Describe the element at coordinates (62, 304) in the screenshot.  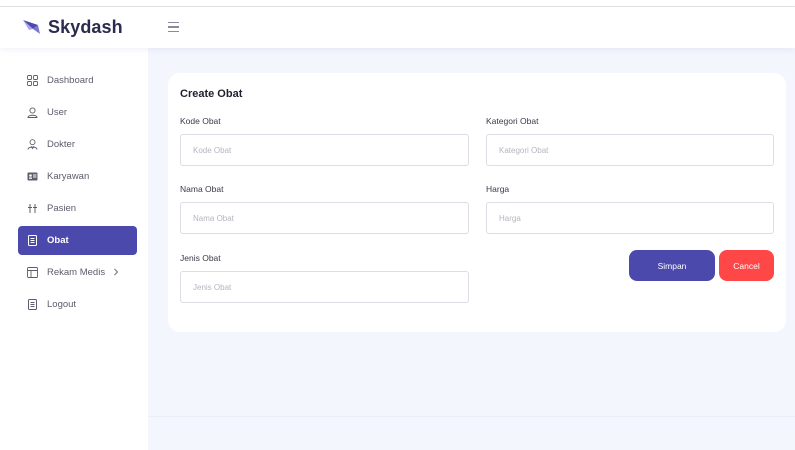
I see `sidebar-item-label: Logout` at that location.